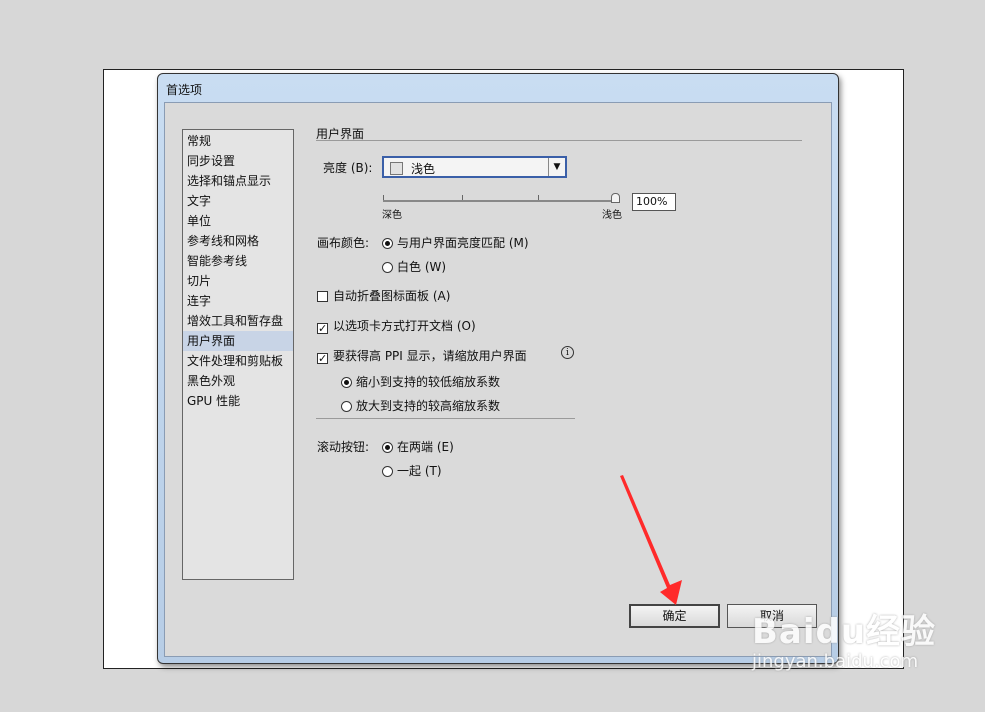 This screenshot has width=985, height=712. I want to click on watermark: Baidu经验 jingyan.baidu.com, so click(844, 638).